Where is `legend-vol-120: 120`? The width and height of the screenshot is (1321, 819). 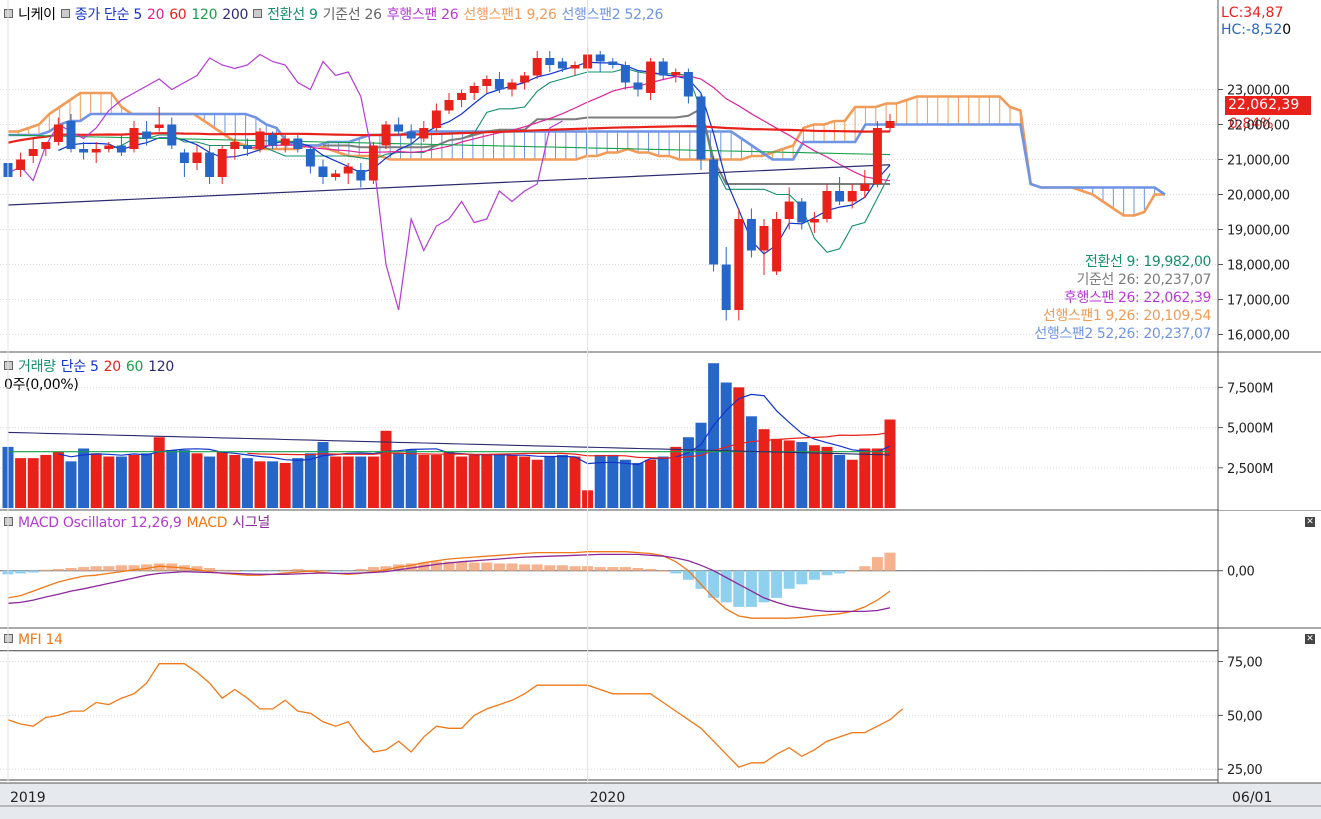
legend-vol-120: 120 is located at coordinates (161, 367).